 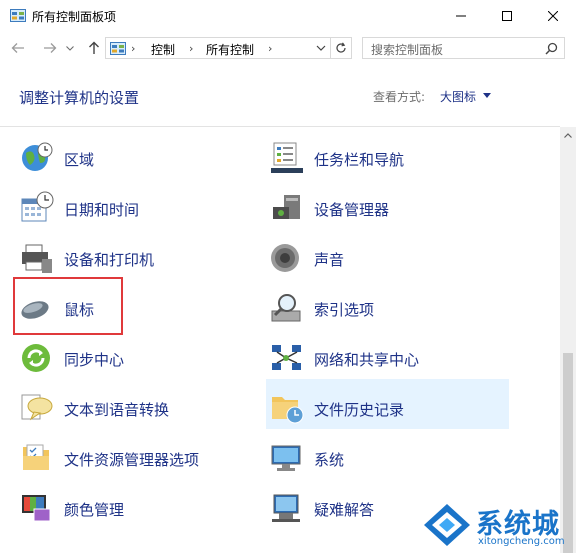 What do you see at coordinates (68, 306) in the screenshot?
I see `annotation-highlight-box` at bounding box center [68, 306].